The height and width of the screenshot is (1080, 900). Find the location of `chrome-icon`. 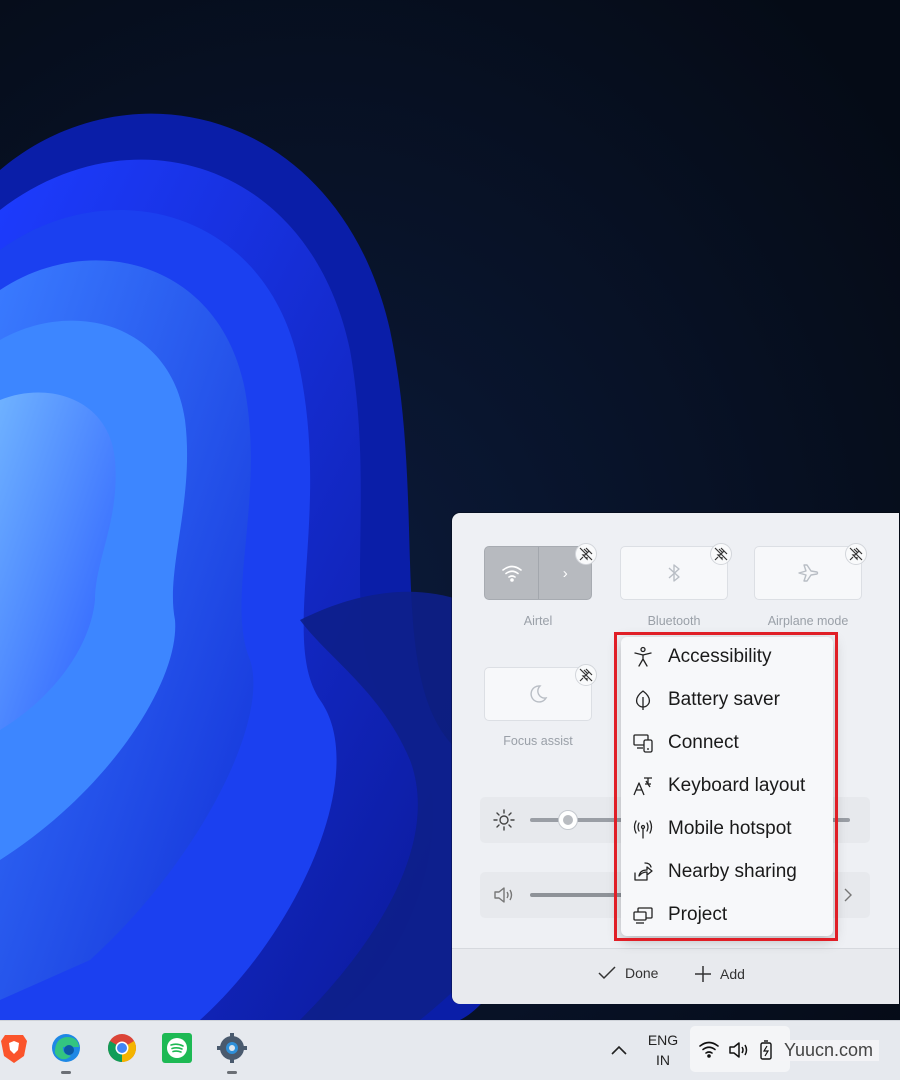

chrome-icon is located at coordinates (122, 1048).